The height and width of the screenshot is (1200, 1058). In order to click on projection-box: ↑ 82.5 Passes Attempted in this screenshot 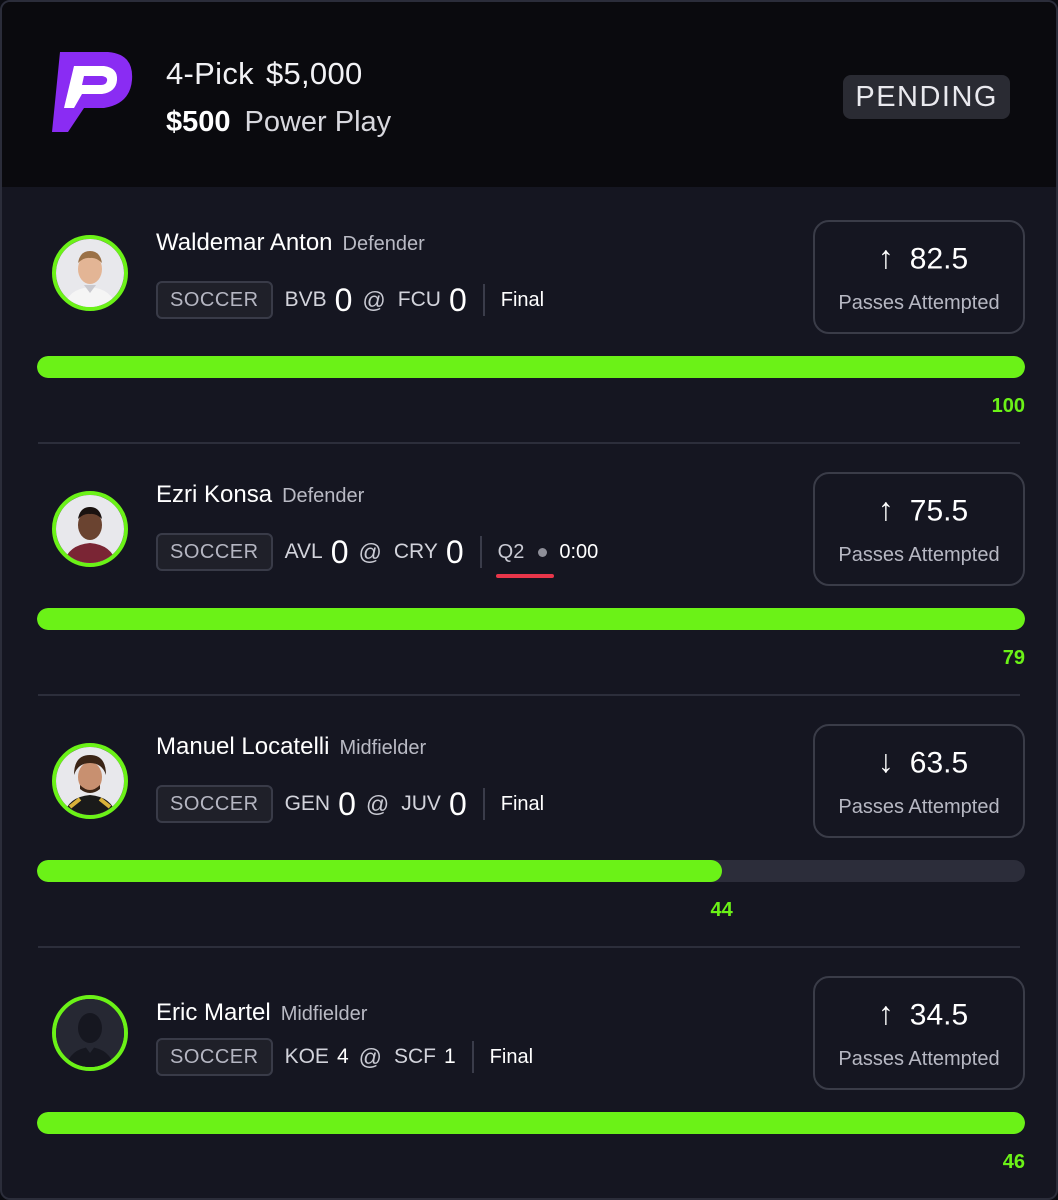, I will do `click(919, 277)`.